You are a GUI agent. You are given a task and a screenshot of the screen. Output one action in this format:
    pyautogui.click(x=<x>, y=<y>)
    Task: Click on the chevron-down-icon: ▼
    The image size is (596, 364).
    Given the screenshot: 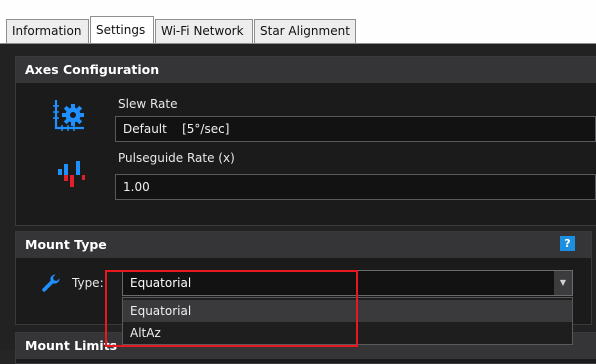 What is the action you would take?
    pyautogui.click(x=563, y=283)
    